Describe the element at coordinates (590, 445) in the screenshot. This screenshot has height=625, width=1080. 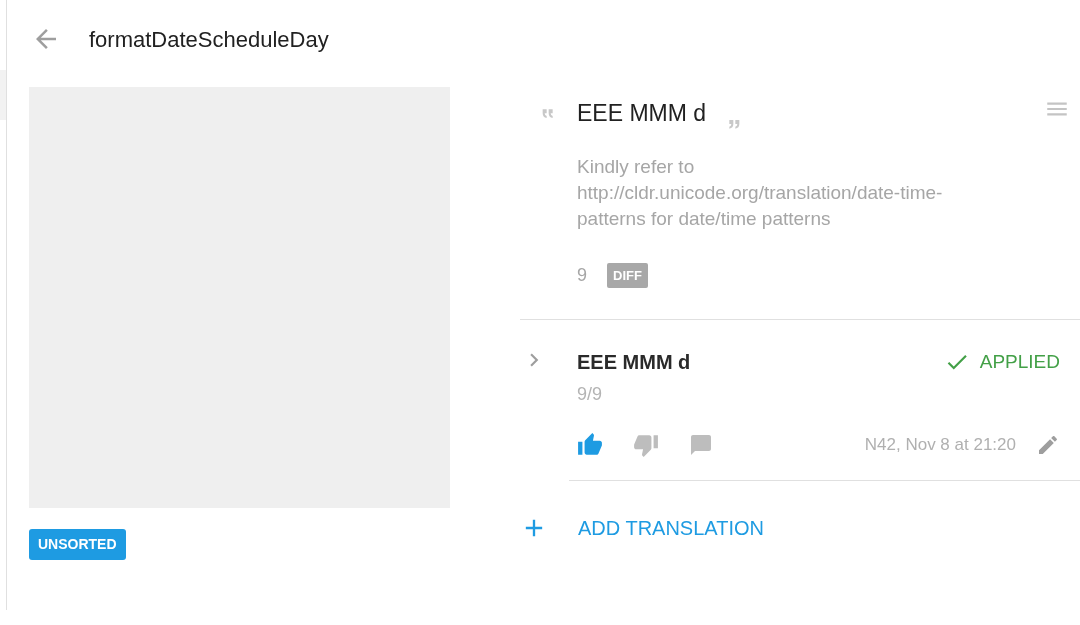
I see `thumbs-up-icon` at that location.